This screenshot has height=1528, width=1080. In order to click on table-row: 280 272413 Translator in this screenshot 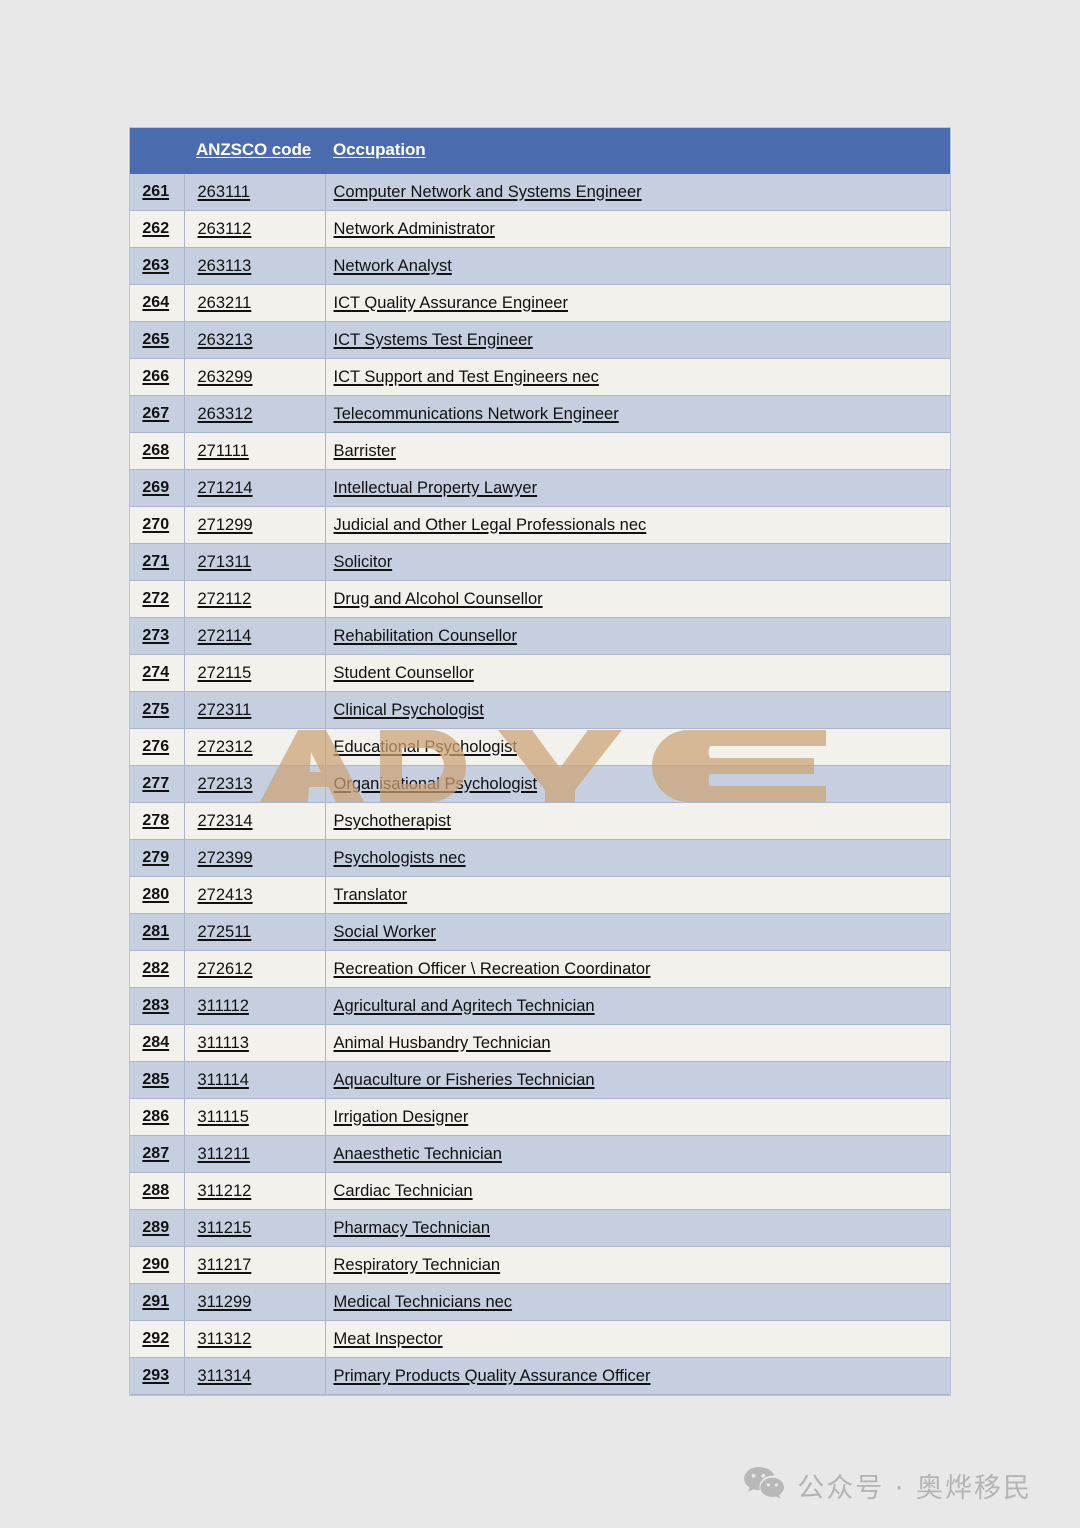, I will do `click(540, 895)`.